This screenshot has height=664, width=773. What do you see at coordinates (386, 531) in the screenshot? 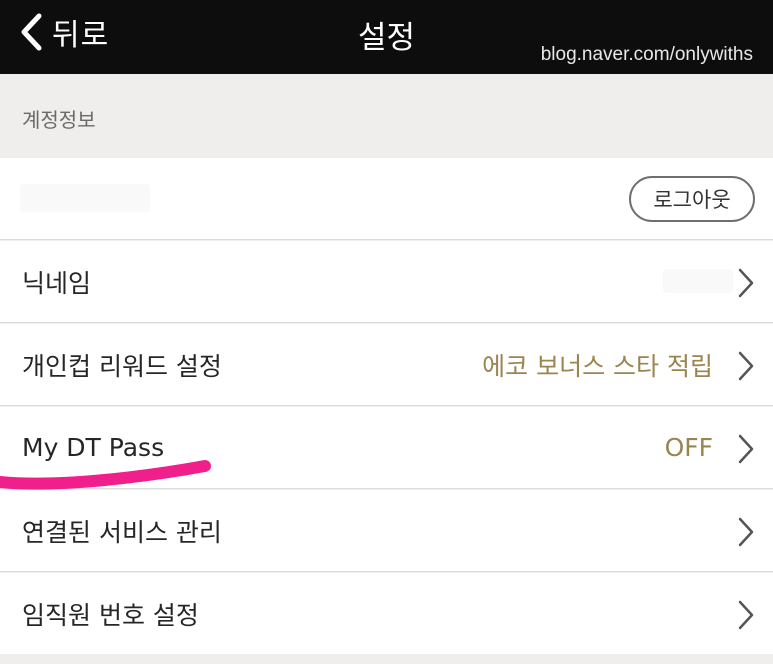
I see `settings-row-connected-services: 연결된 서비스 관리` at bounding box center [386, 531].